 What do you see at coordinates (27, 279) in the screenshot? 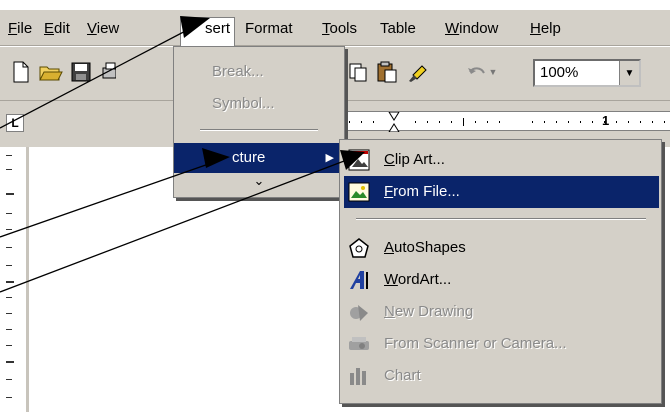
I see `vertical-ruler-edge` at bounding box center [27, 279].